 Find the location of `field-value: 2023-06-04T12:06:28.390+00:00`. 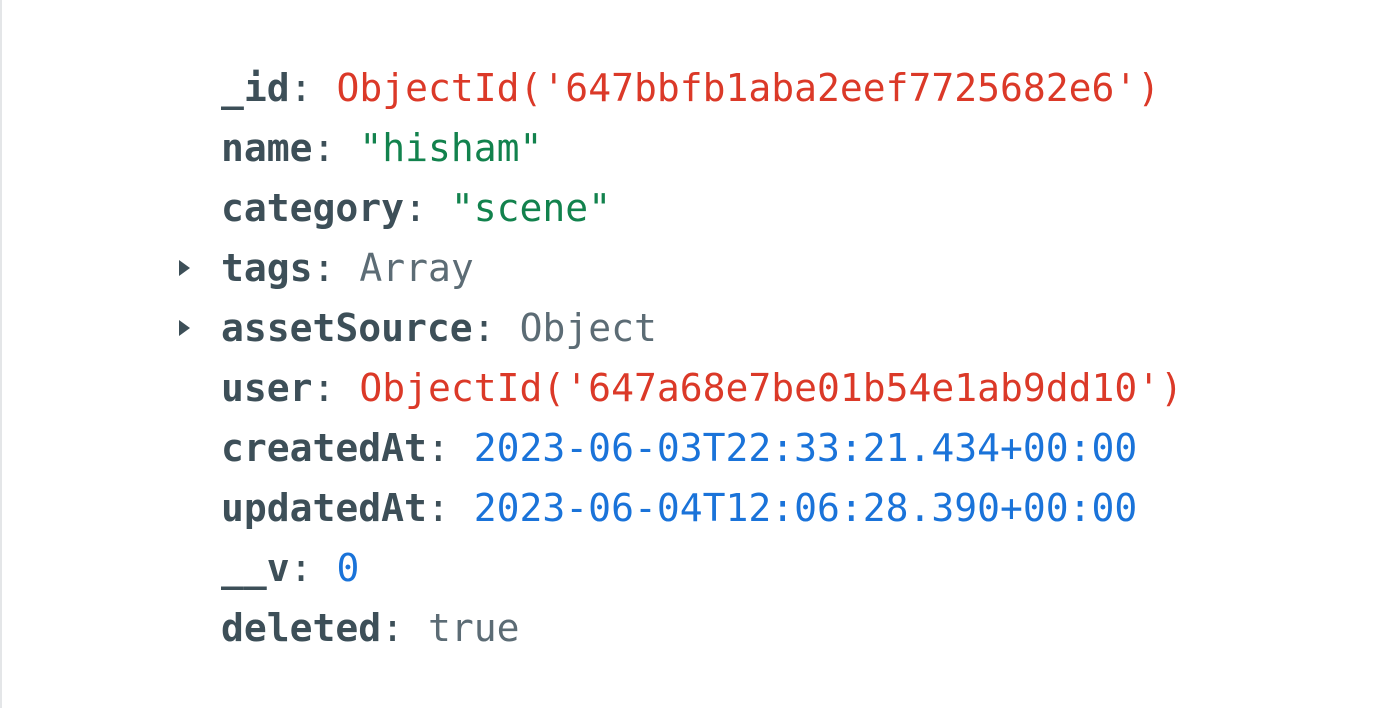

field-value: 2023-06-04T12:06:28.390+00:00 is located at coordinates (805, 508).